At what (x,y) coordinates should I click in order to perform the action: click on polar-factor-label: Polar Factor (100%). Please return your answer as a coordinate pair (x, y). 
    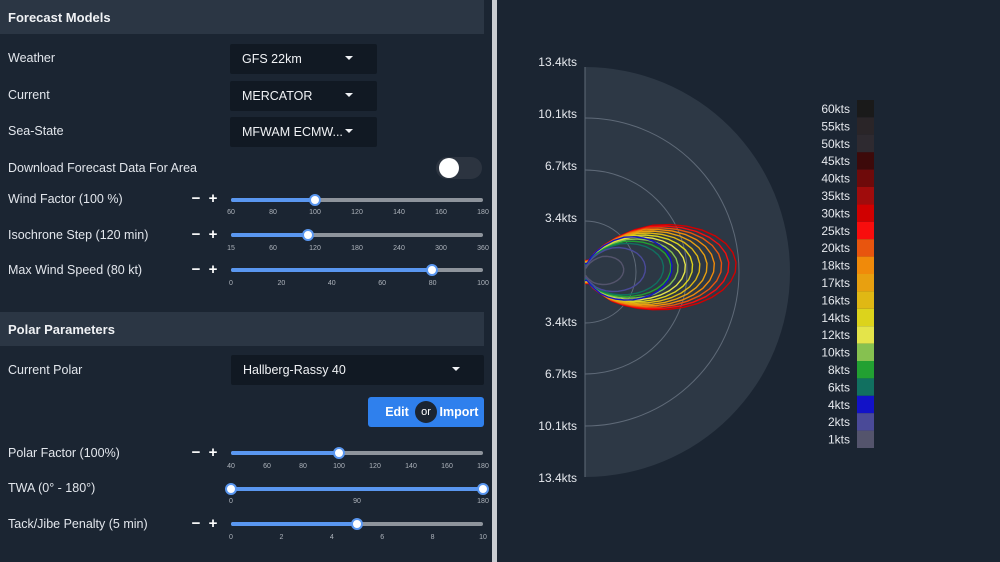
    Looking at the image, I should click on (64, 453).